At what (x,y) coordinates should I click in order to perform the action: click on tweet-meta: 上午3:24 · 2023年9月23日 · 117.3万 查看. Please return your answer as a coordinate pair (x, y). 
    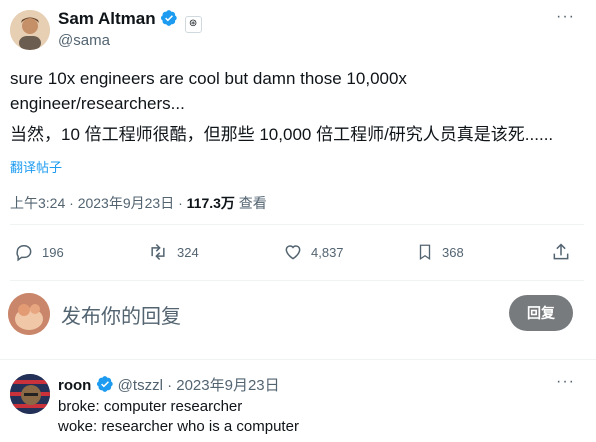
    Looking at the image, I should click on (138, 203).